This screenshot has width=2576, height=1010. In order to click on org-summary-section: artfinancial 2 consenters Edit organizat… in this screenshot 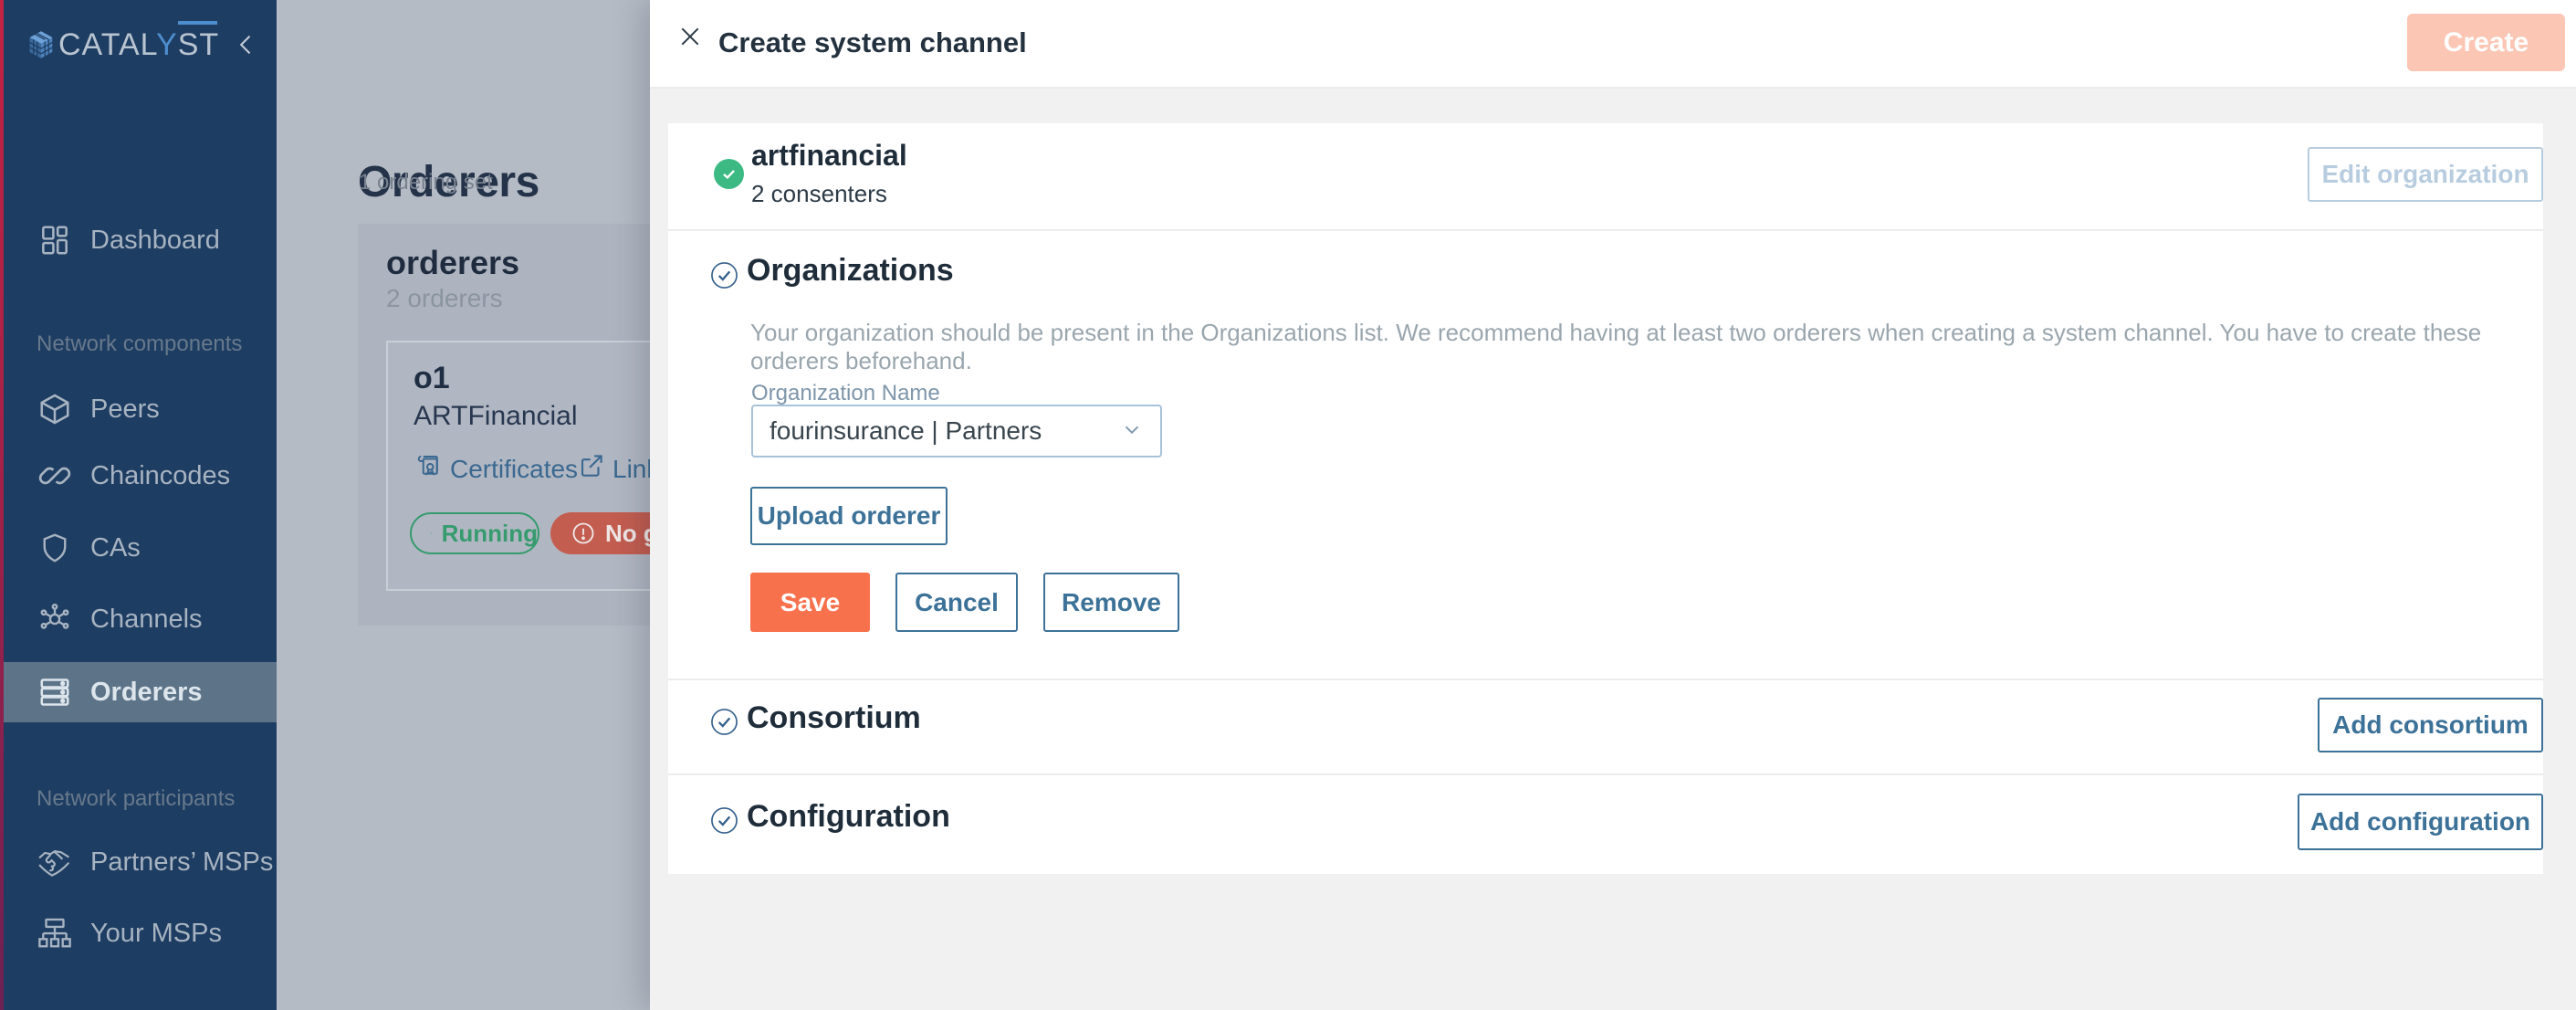, I will do `click(1605, 176)`.